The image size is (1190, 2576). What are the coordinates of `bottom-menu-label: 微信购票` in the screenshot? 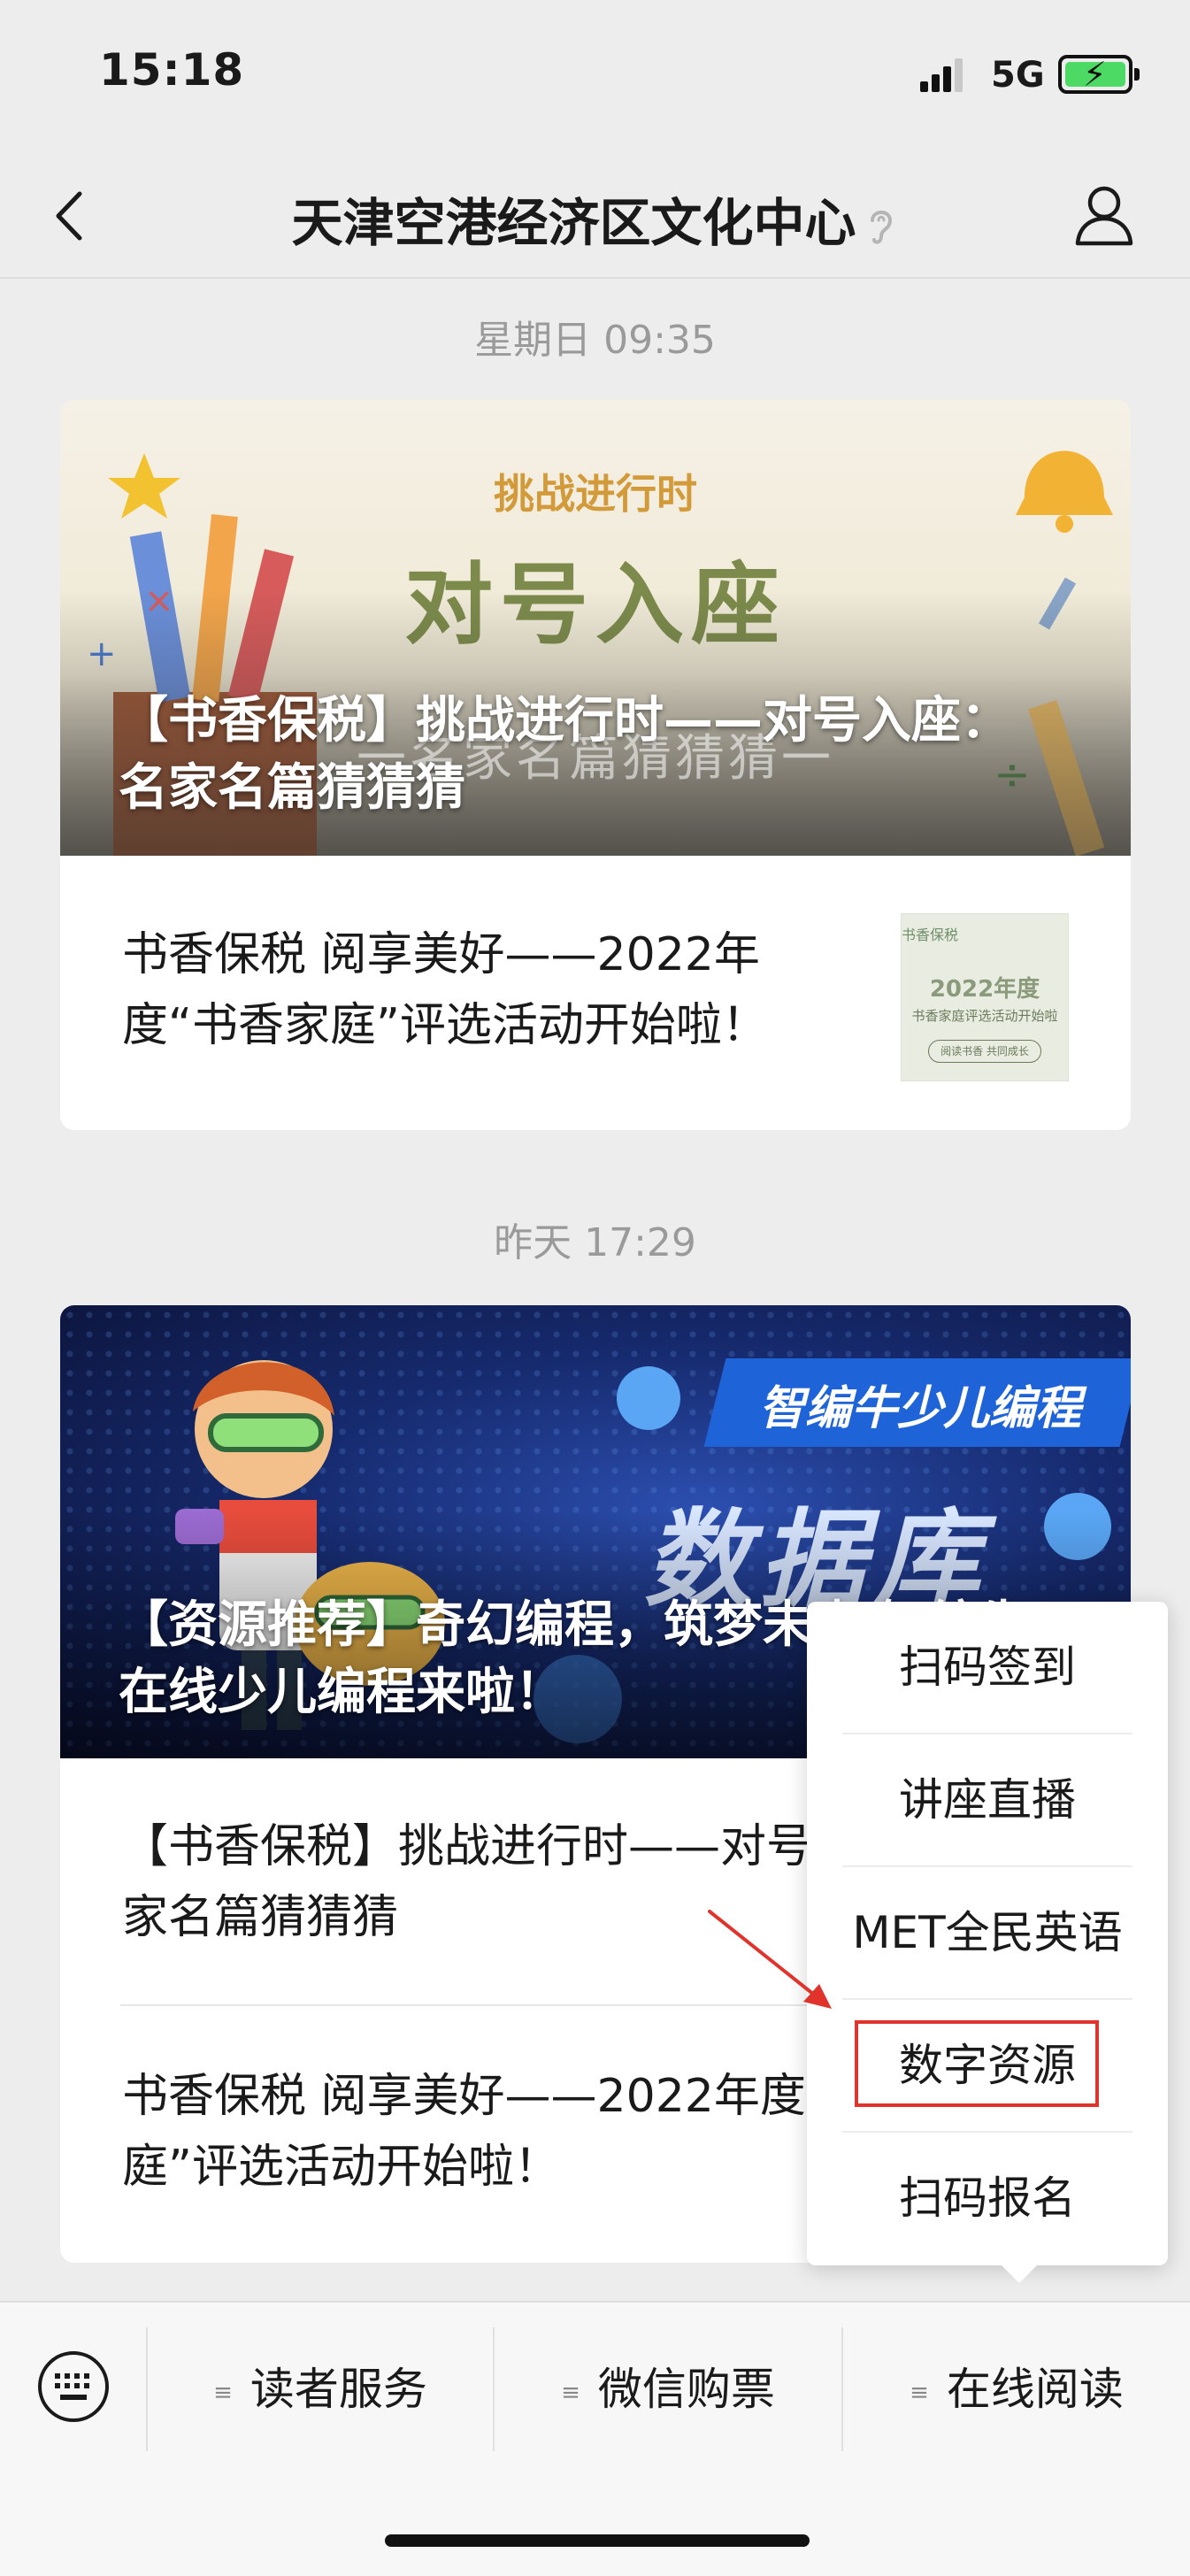 It's located at (686, 2389).